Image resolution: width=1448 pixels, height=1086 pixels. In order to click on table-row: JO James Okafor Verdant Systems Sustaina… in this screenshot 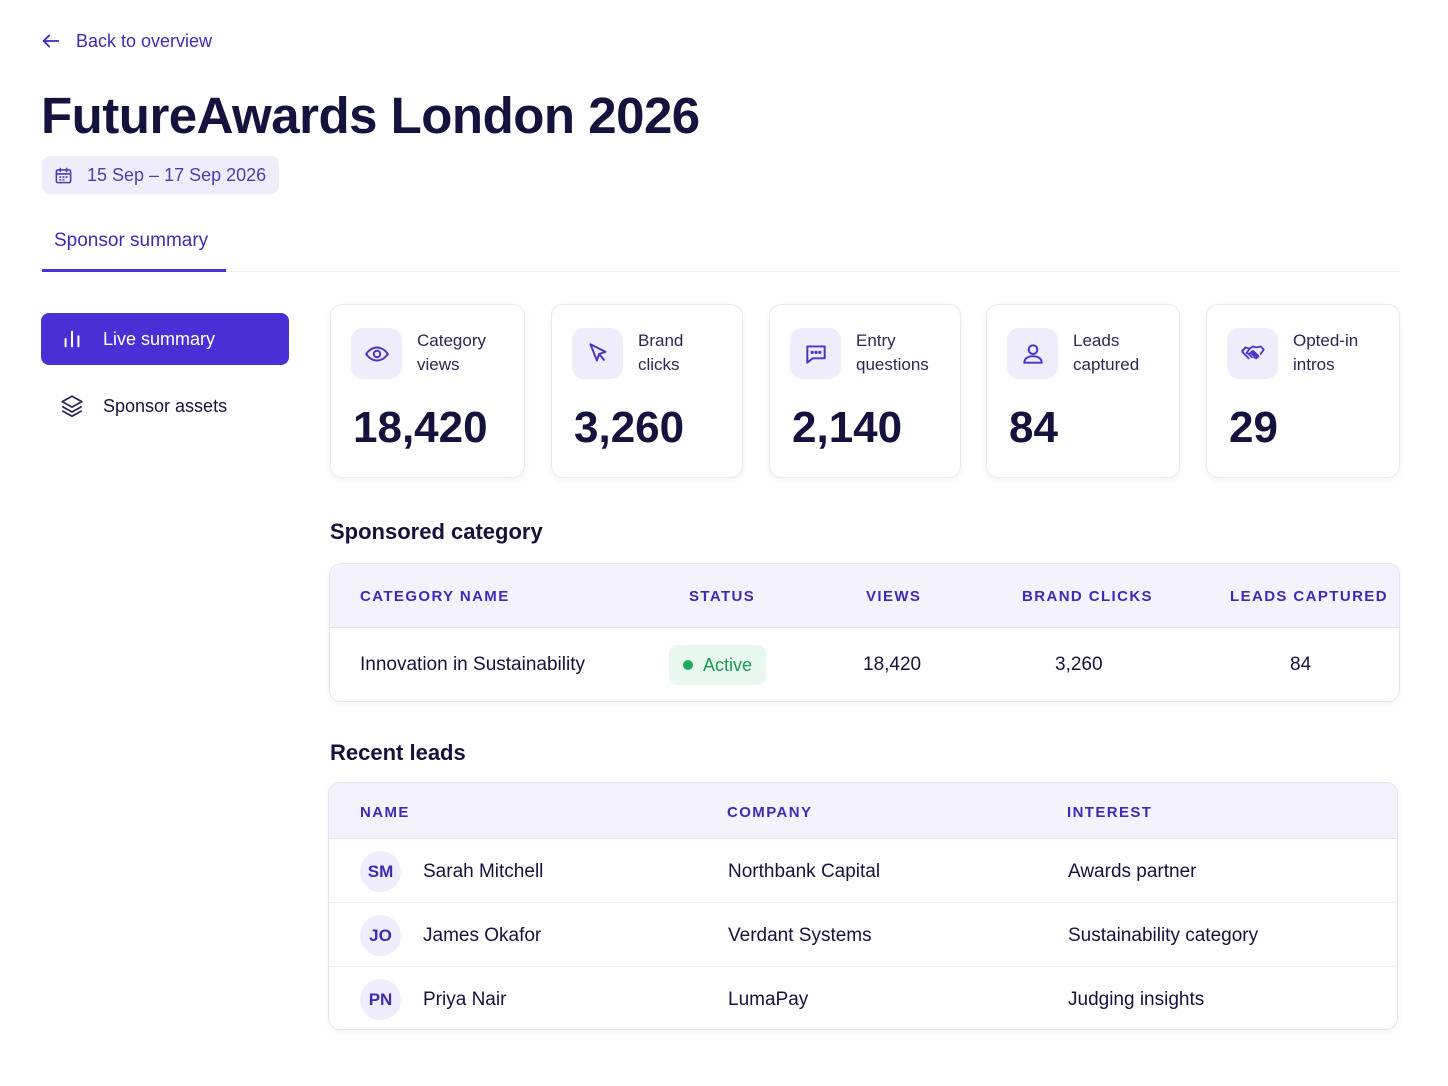, I will do `click(863, 935)`.